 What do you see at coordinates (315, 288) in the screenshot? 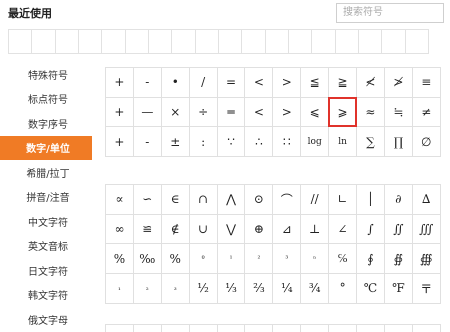
I see `symbol-cell: ¾` at bounding box center [315, 288].